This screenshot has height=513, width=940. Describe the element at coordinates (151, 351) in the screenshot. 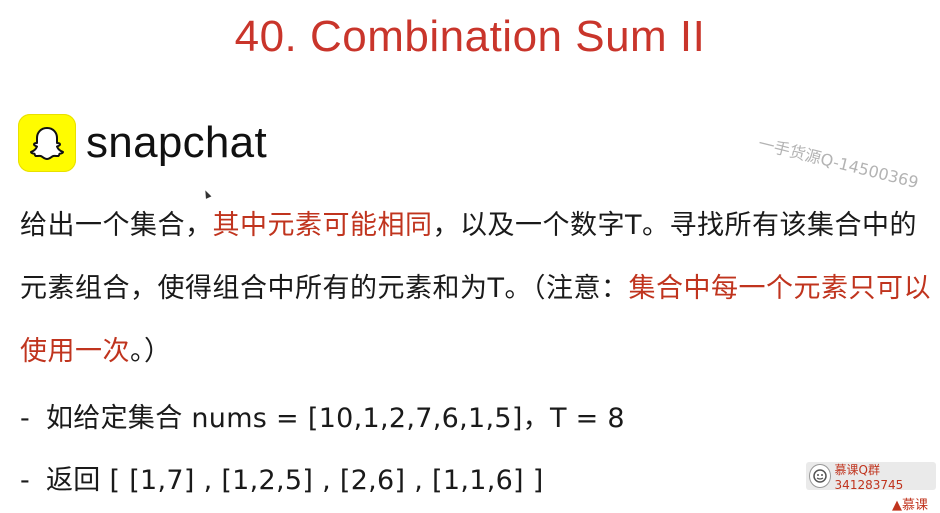

I see `description-part: 。）` at that location.